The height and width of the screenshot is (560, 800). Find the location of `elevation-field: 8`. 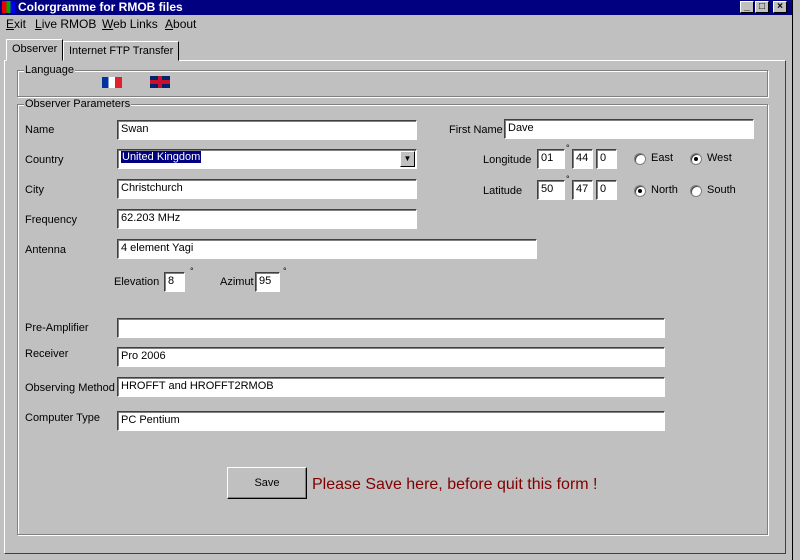

elevation-field: 8 is located at coordinates (174, 282).